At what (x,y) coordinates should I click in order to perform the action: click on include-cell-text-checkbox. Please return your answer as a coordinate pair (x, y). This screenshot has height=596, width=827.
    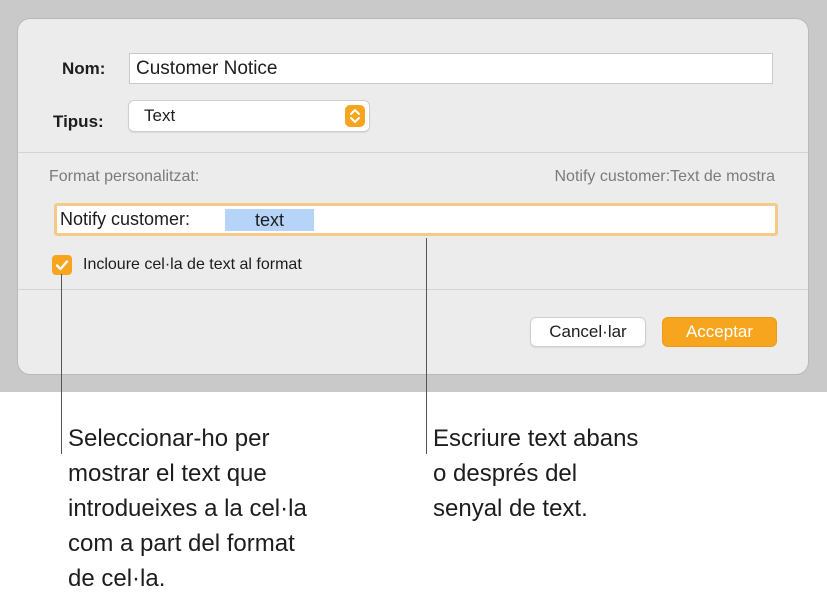
    Looking at the image, I should click on (62, 265).